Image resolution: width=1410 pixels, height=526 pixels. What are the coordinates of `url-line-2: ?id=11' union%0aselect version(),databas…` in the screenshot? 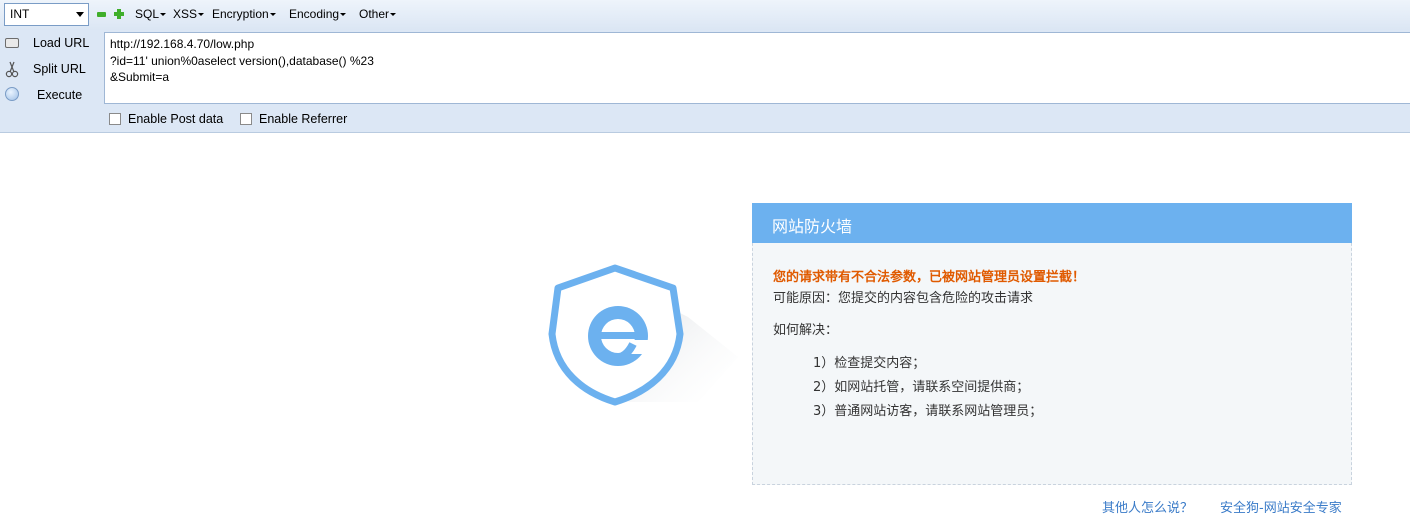 It's located at (242, 60).